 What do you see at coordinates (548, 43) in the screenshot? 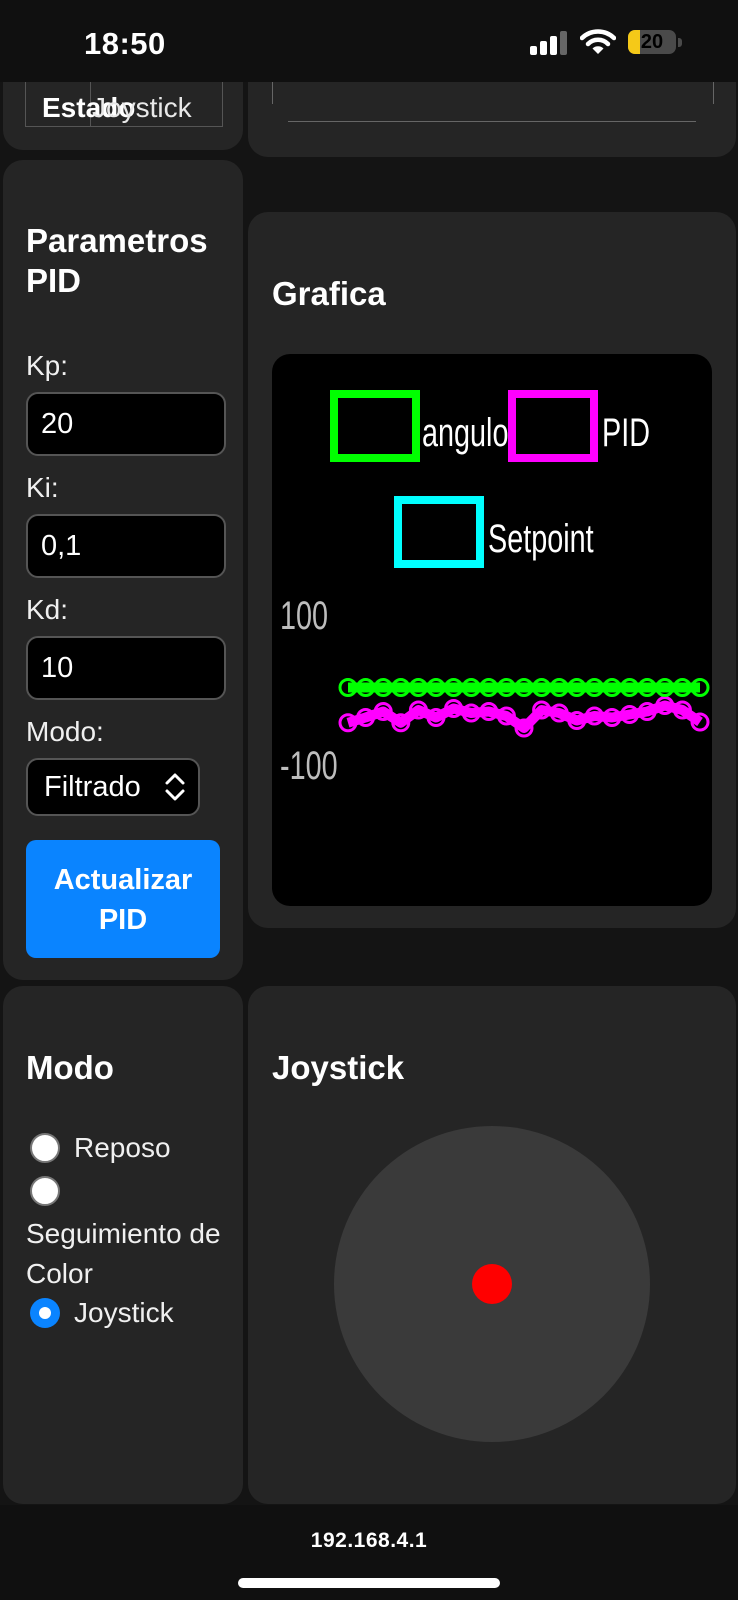
I see `cellular-signal-icon` at bounding box center [548, 43].